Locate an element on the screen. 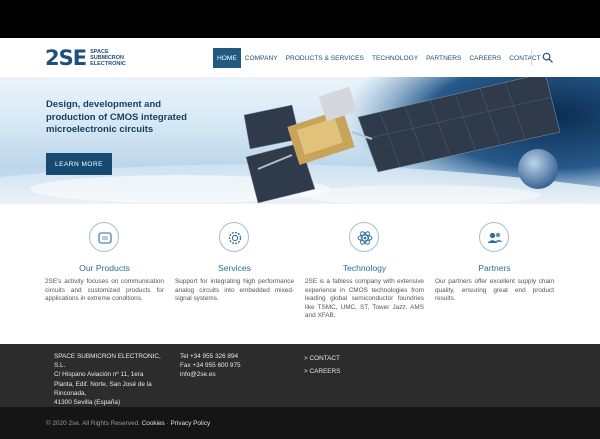 This screenshot has height=439, width=600. logo-text: SPACE SUBMICRON ELECTRONIC is located at coordinates (108, 58).